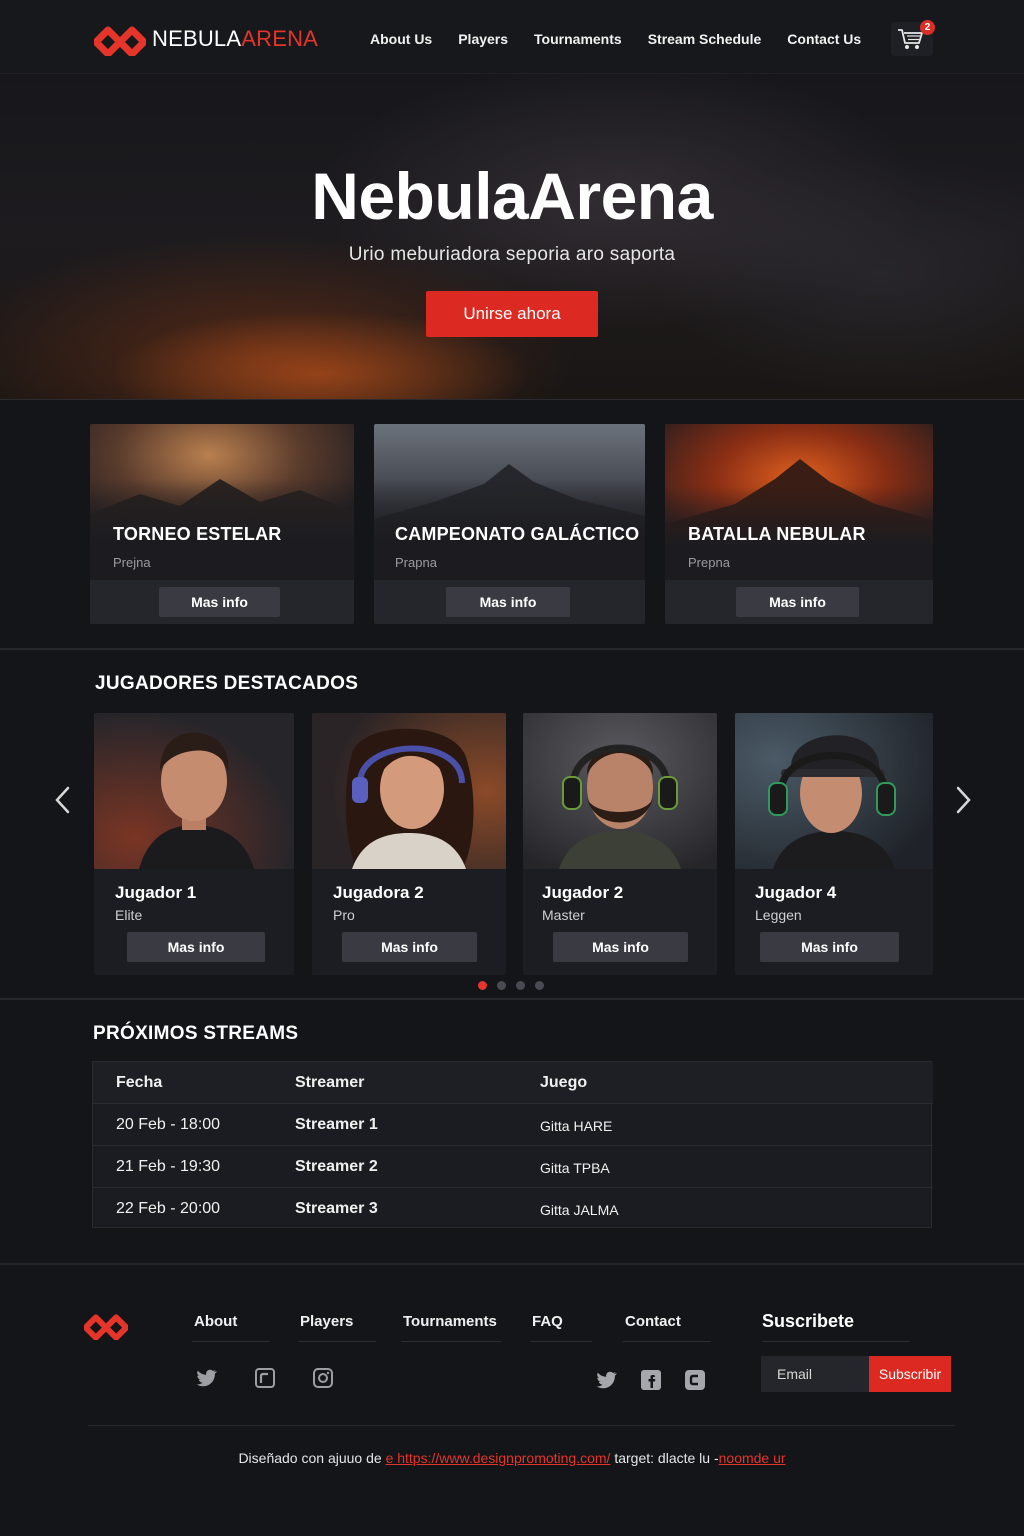  What do you see at coordinates (265, 1378) in the screenshot?
I see `share-icon` at bounding box center [265, 1378].